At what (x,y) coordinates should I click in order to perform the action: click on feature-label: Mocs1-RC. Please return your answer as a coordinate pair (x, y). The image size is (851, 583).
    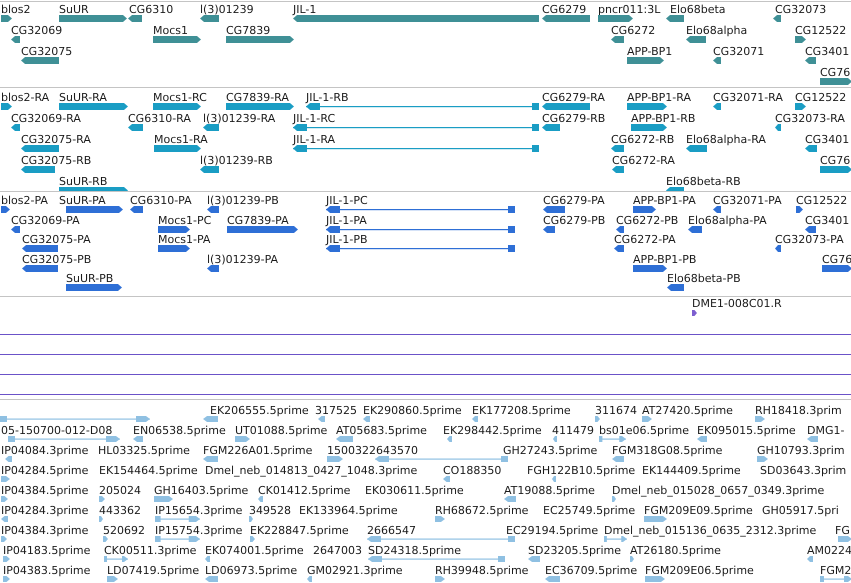
    Looking at the image, I should click on (180, 98).